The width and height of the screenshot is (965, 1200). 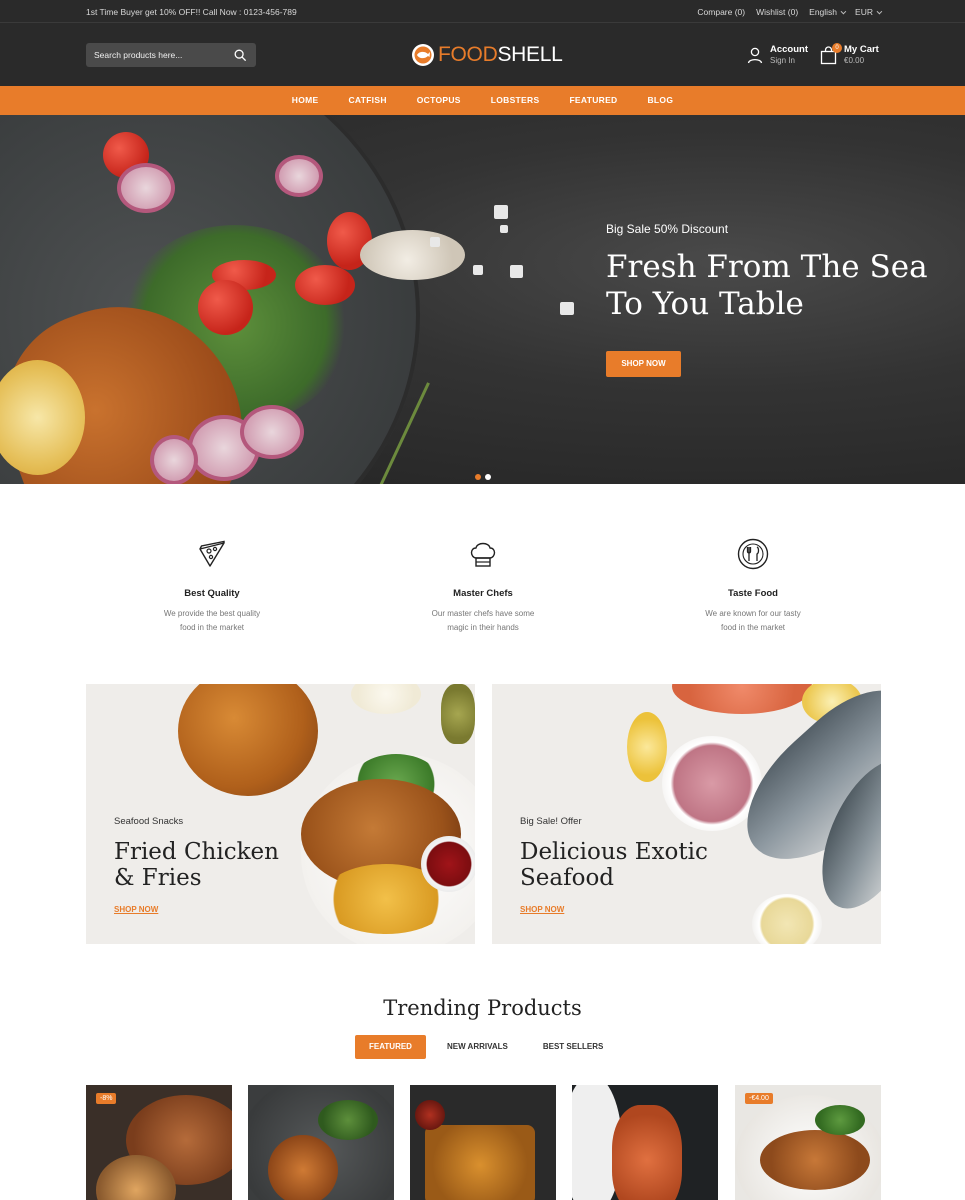 I want to click on slider-dots, so click(x=483, y=477).